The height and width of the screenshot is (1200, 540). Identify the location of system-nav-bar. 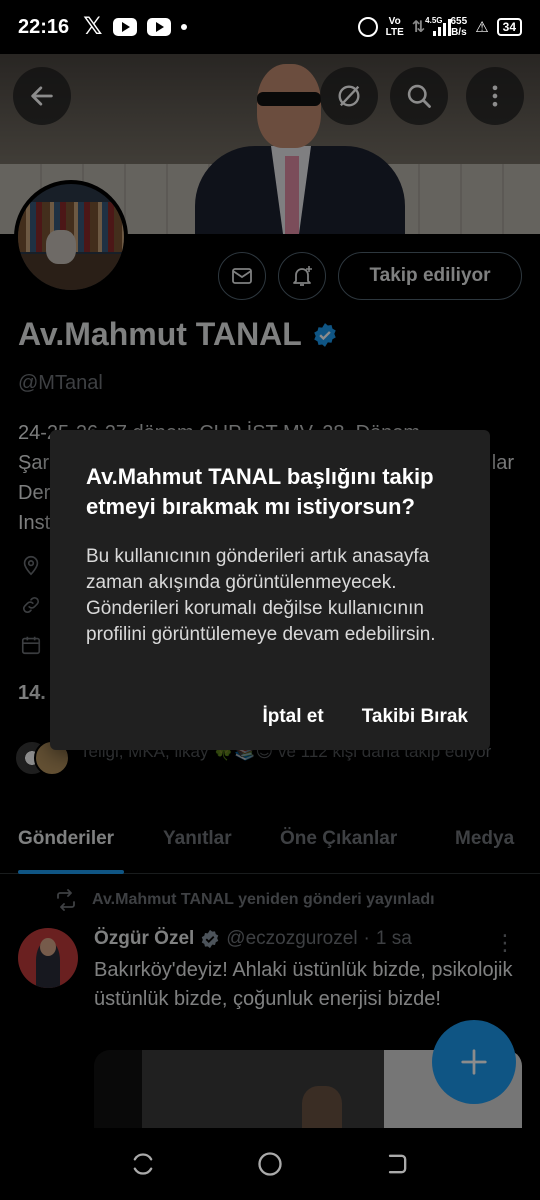
(270, 1164).